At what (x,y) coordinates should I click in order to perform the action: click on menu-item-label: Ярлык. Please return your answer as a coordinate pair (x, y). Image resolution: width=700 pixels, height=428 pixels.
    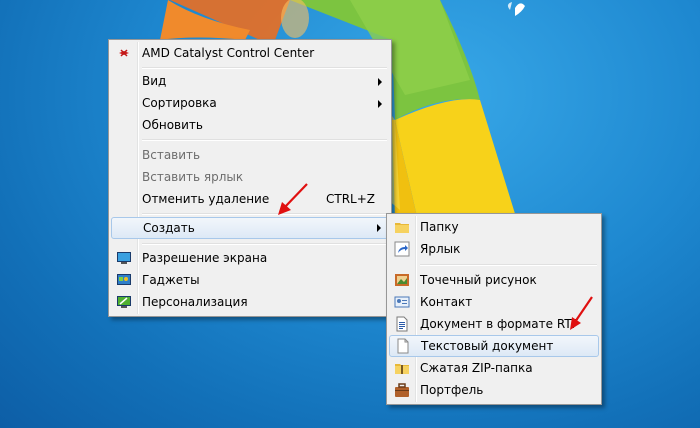
    Looking at the image, I should click on (440, 249).